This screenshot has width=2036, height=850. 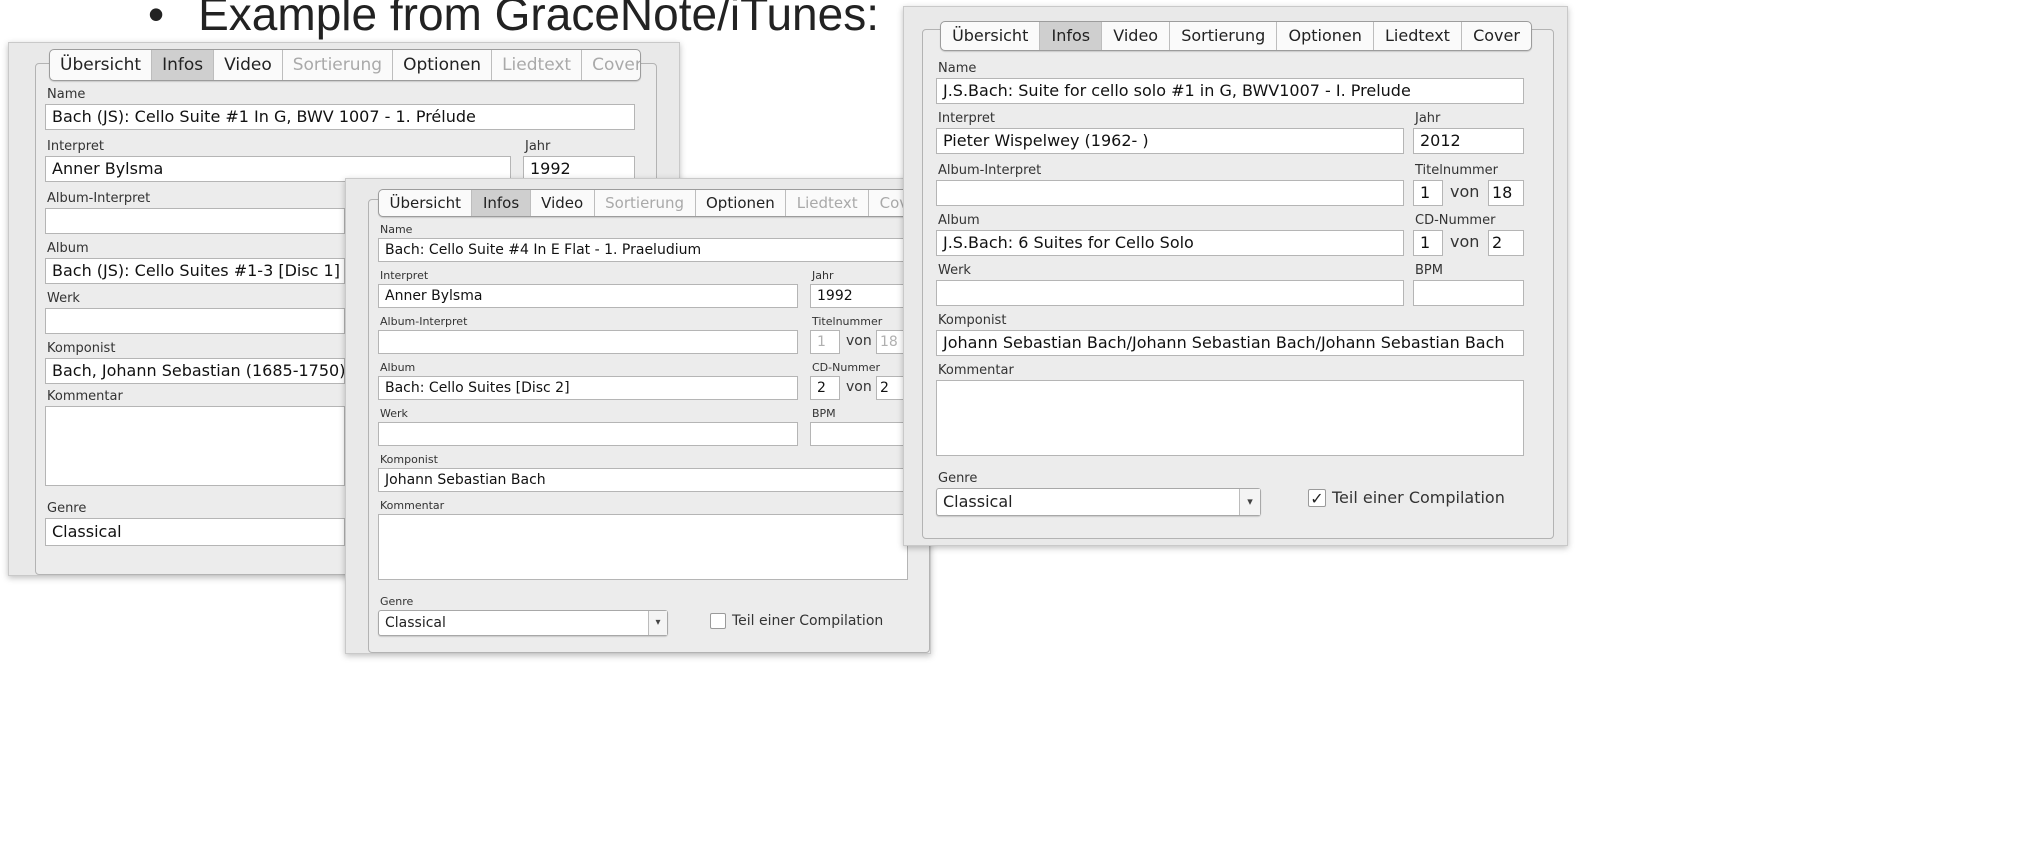 What do you see at coordinates (1170, 243) in the screenshot?
I see `album-field: J.S.Bach: 6 Suites for Cello Solo` at bounding box center [1170, 243].